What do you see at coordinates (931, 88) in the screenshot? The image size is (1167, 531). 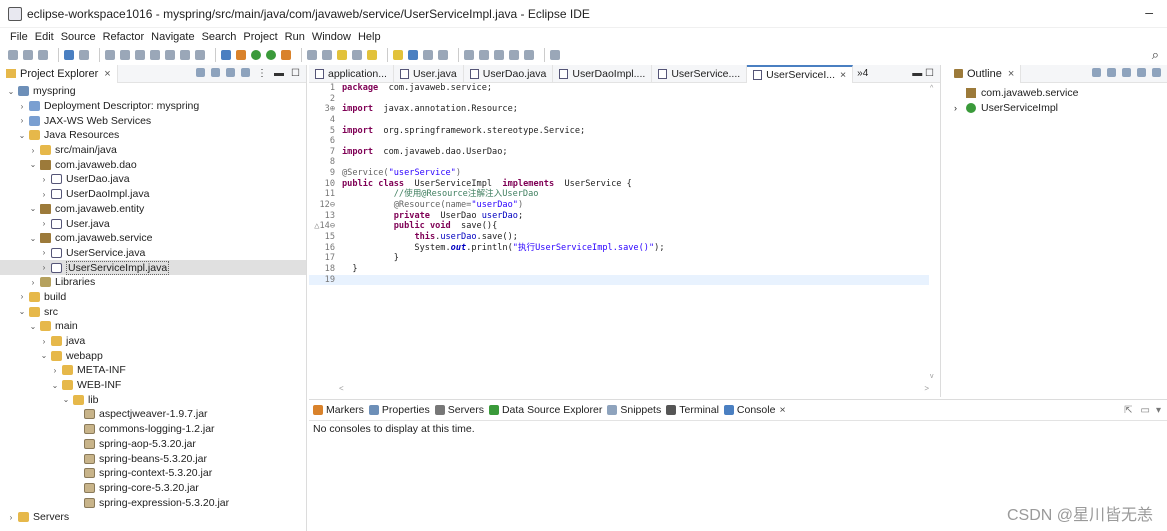 I see `scroll-up-icon: ^` at bounding box center [931, 88].